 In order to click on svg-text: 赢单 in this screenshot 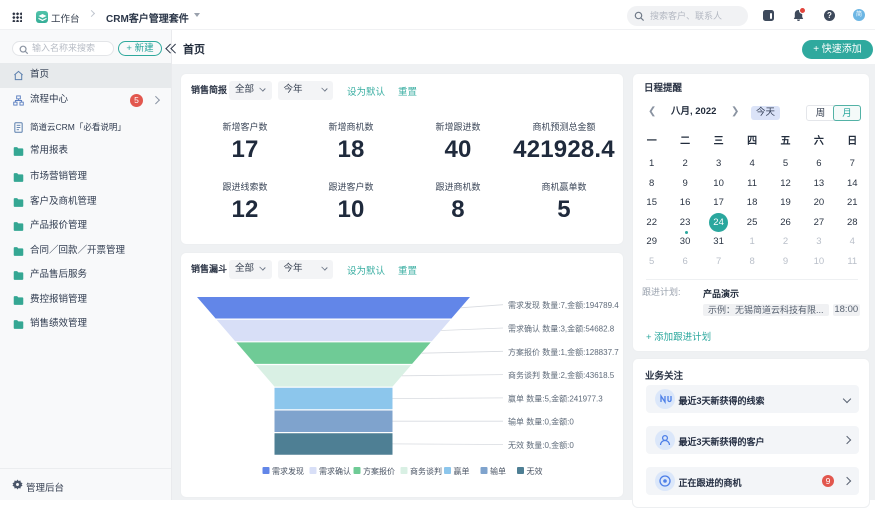, I will do `click(462, 471)`.